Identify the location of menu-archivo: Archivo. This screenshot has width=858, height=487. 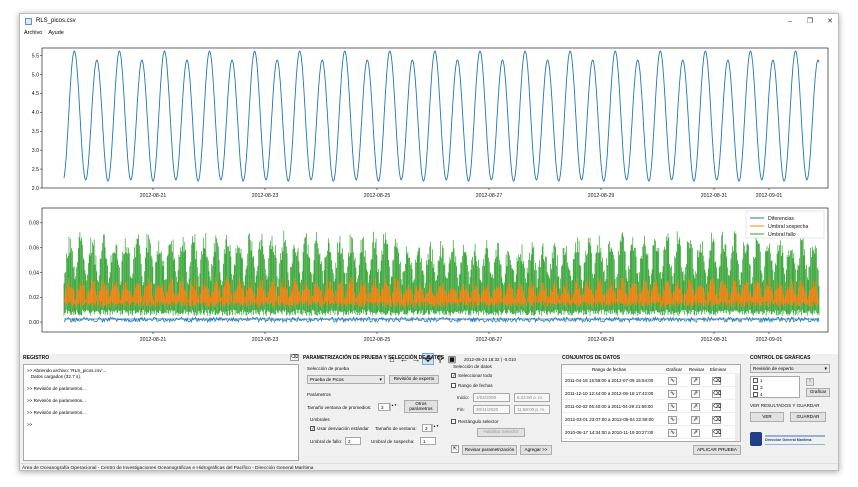
(33, 33).